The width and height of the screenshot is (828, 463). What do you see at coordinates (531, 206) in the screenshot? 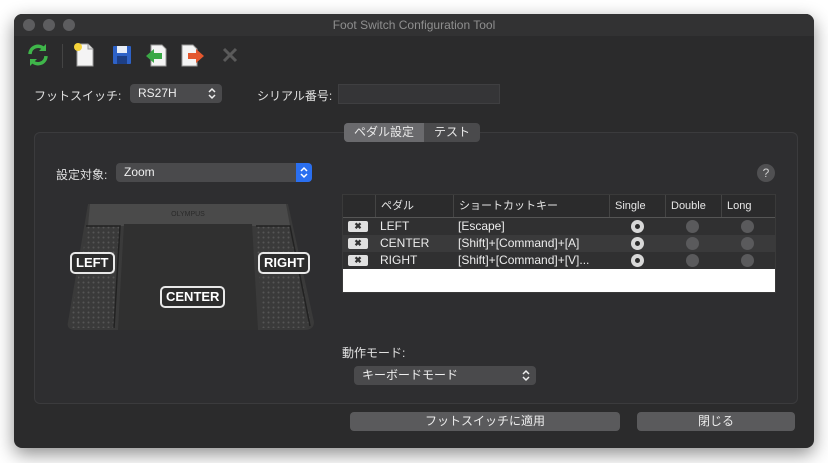
I see `header-shortcut: ショートカットキー` at bounding box center [531, 206].